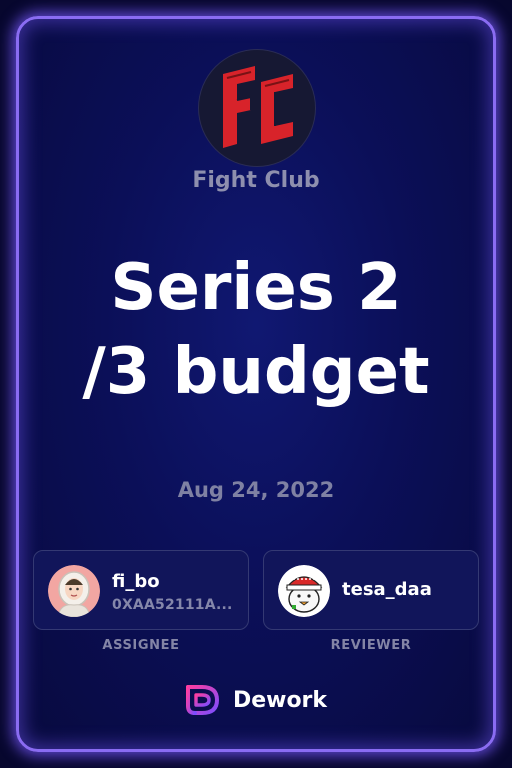 Image resolution: width=512 pixels, height=768 pixels. I want to click on assignee-avatar, so click(74, 591).